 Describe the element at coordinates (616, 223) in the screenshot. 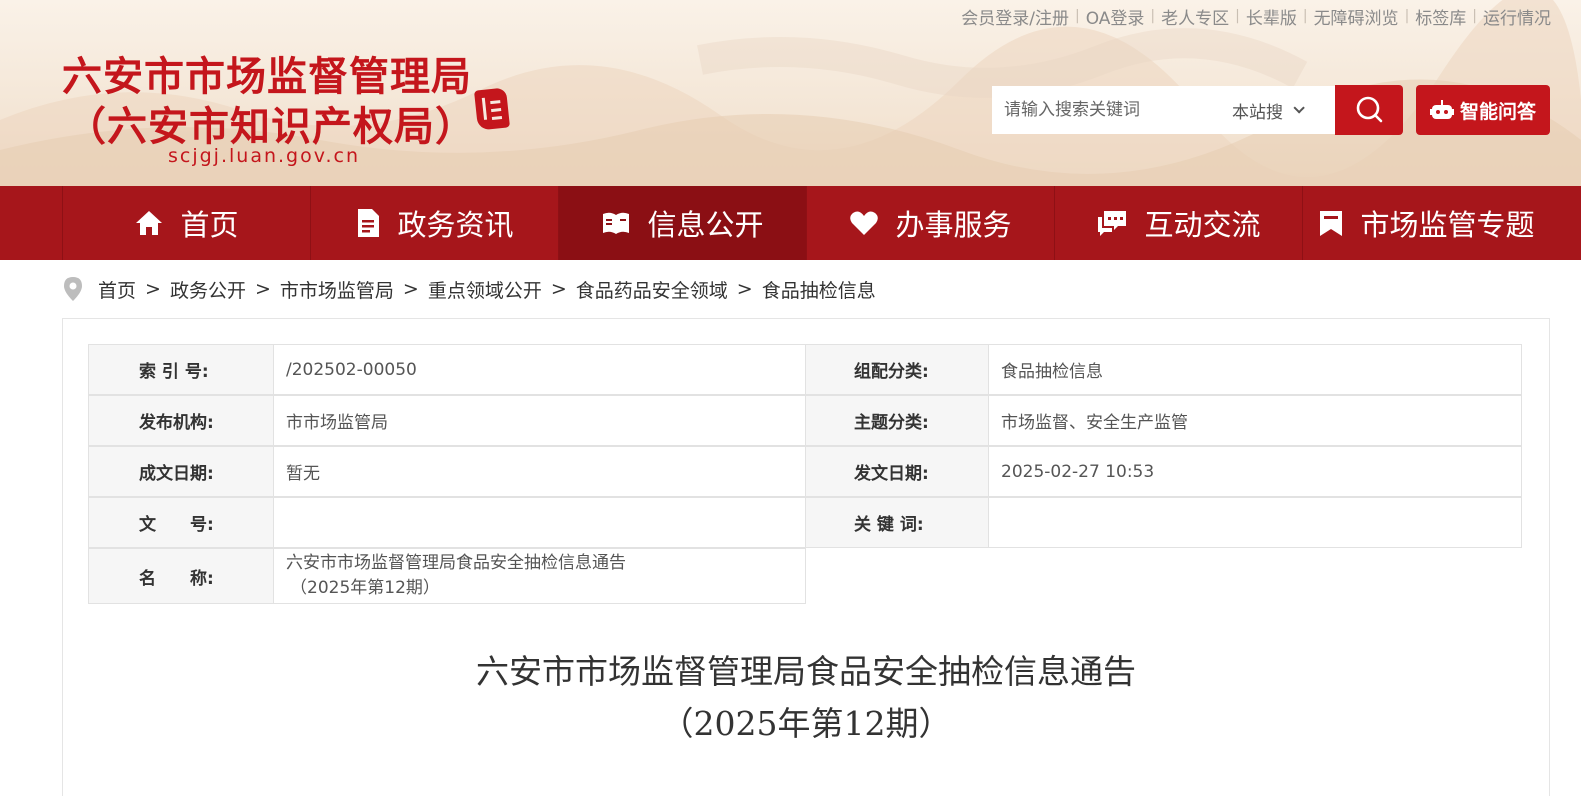

I see `open-book-icon` at that location.